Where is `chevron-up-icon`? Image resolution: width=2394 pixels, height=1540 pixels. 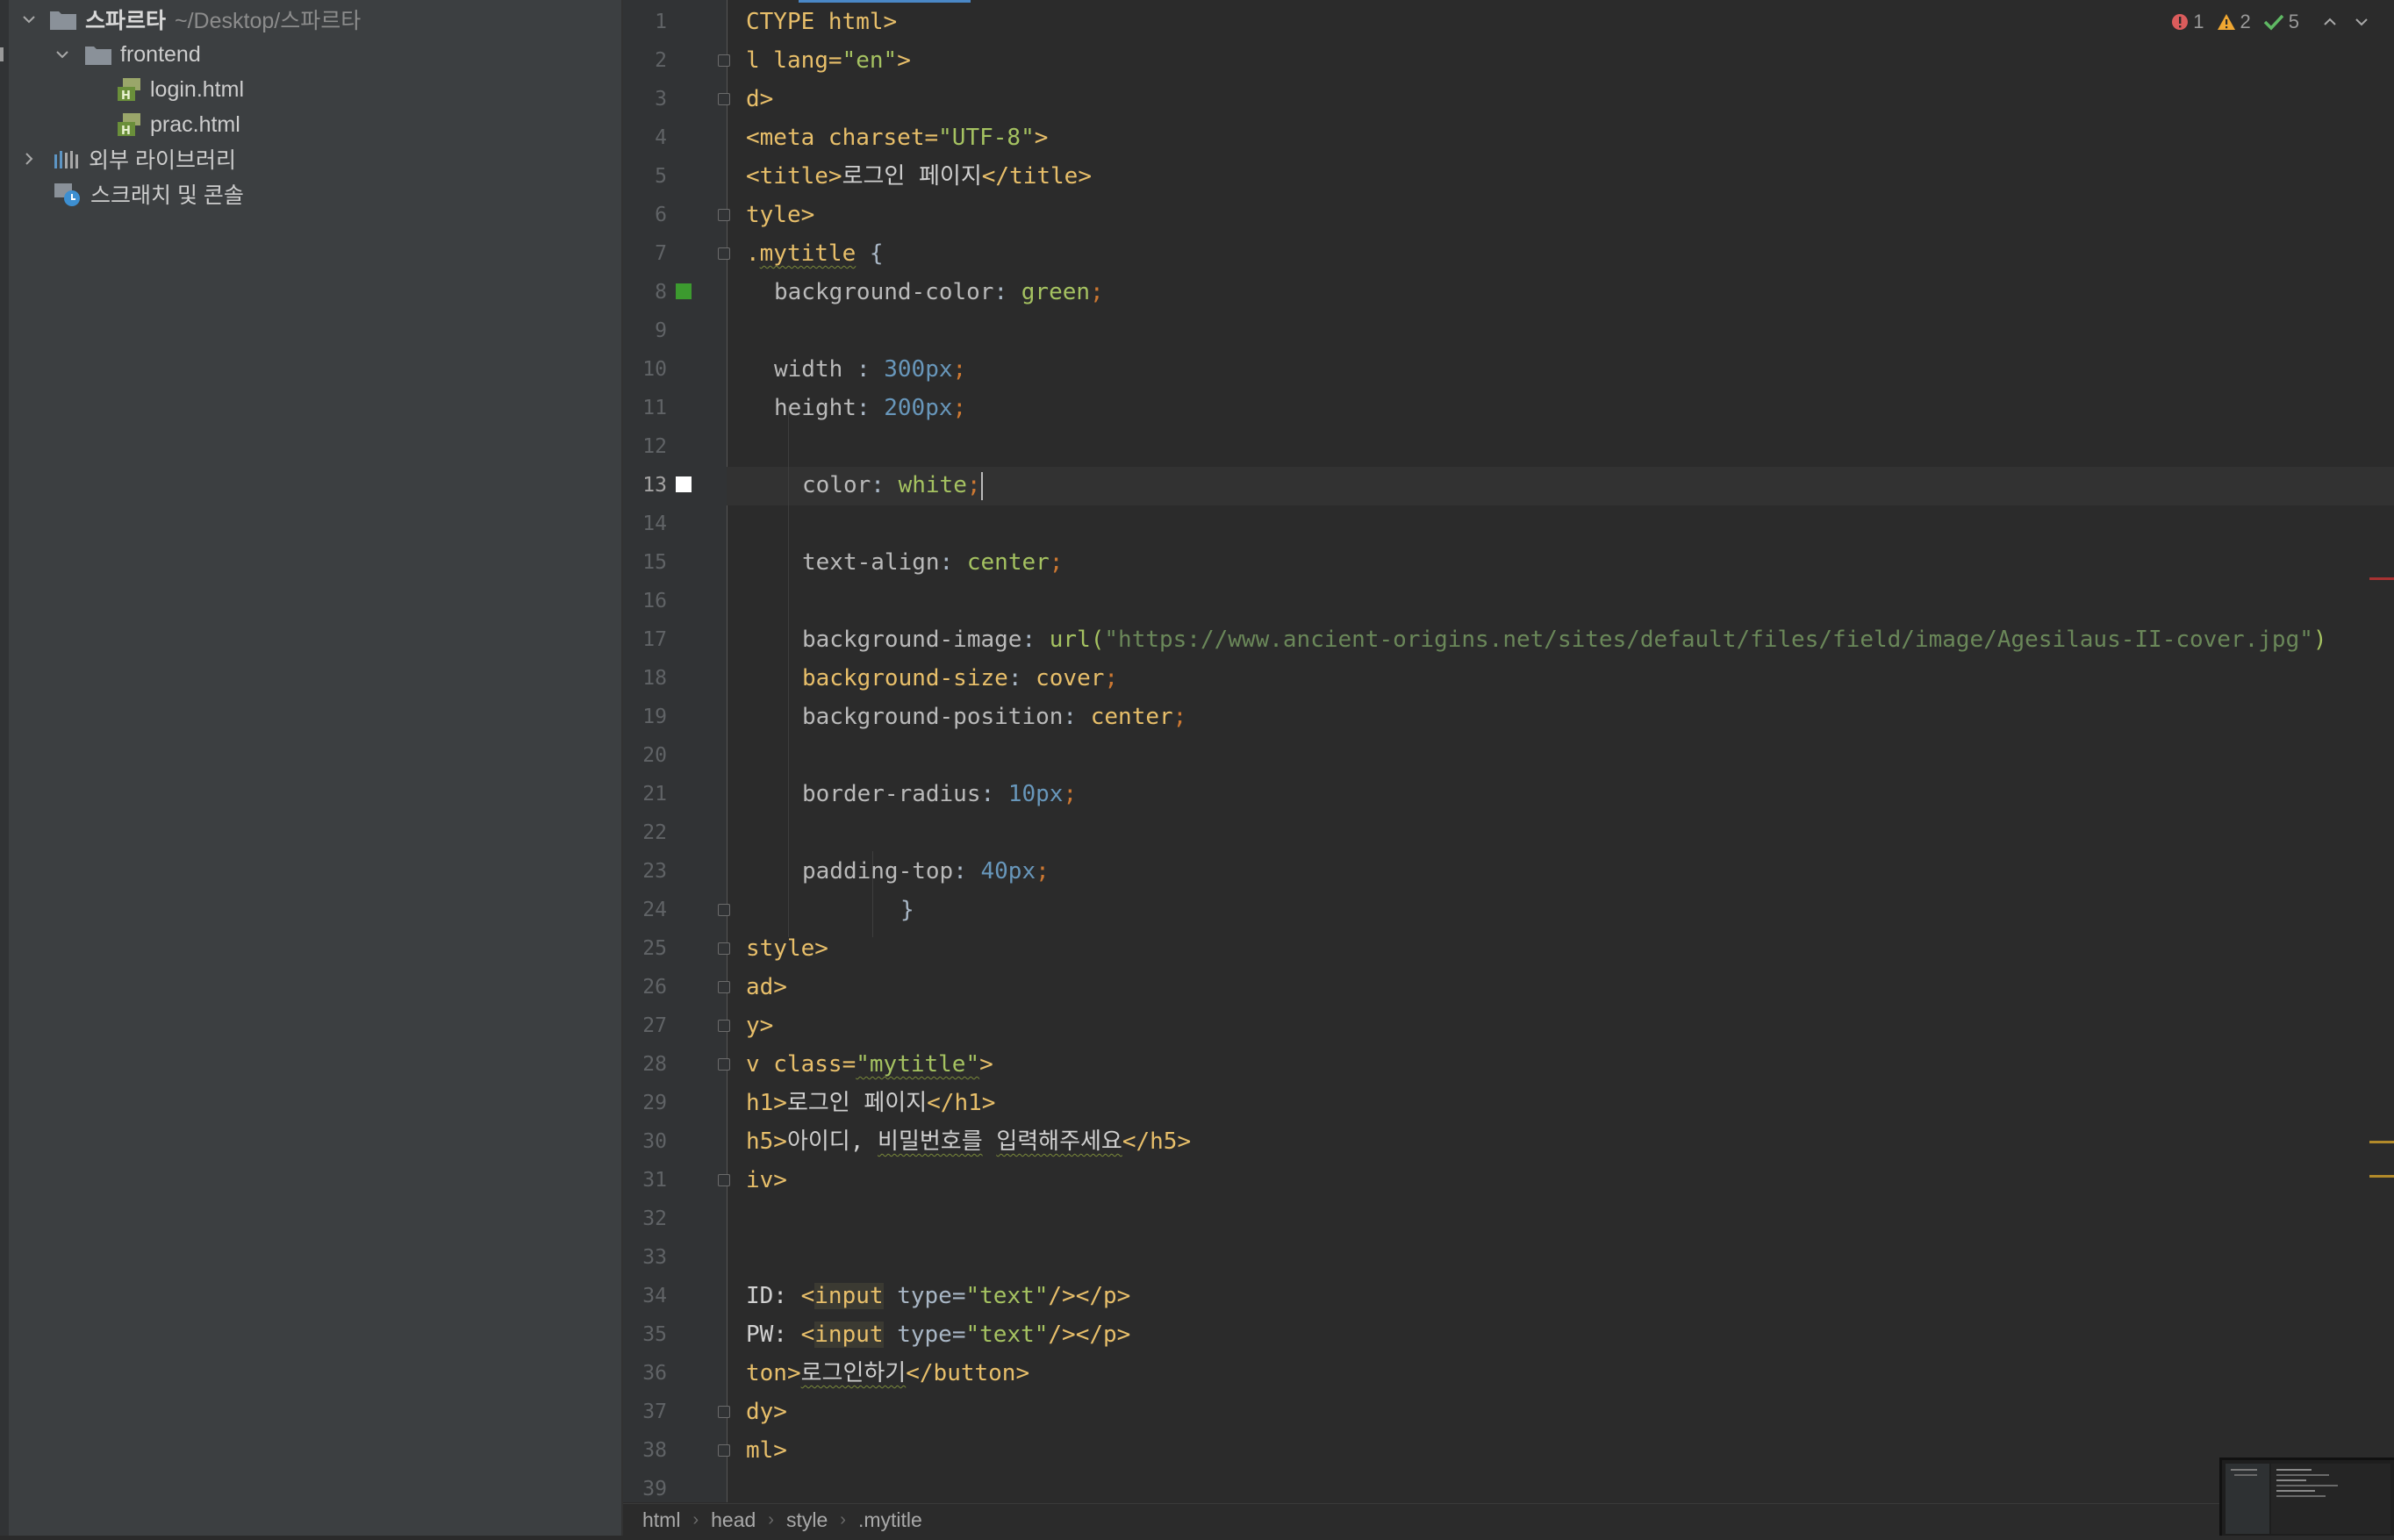 chevron-up-icon is located at coordinates (2330, 22).